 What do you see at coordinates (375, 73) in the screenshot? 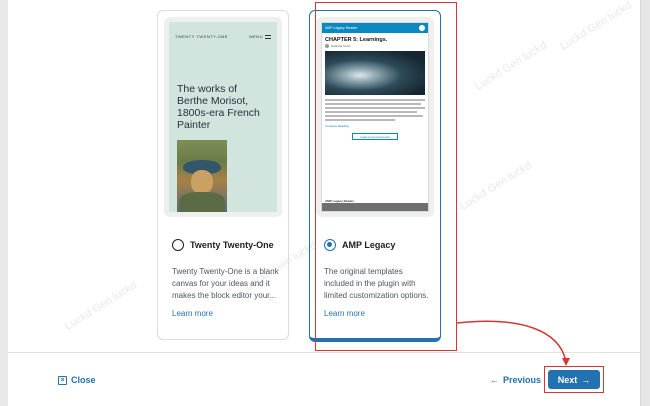
I see `ocean-image` at bounding box center [375, 73].